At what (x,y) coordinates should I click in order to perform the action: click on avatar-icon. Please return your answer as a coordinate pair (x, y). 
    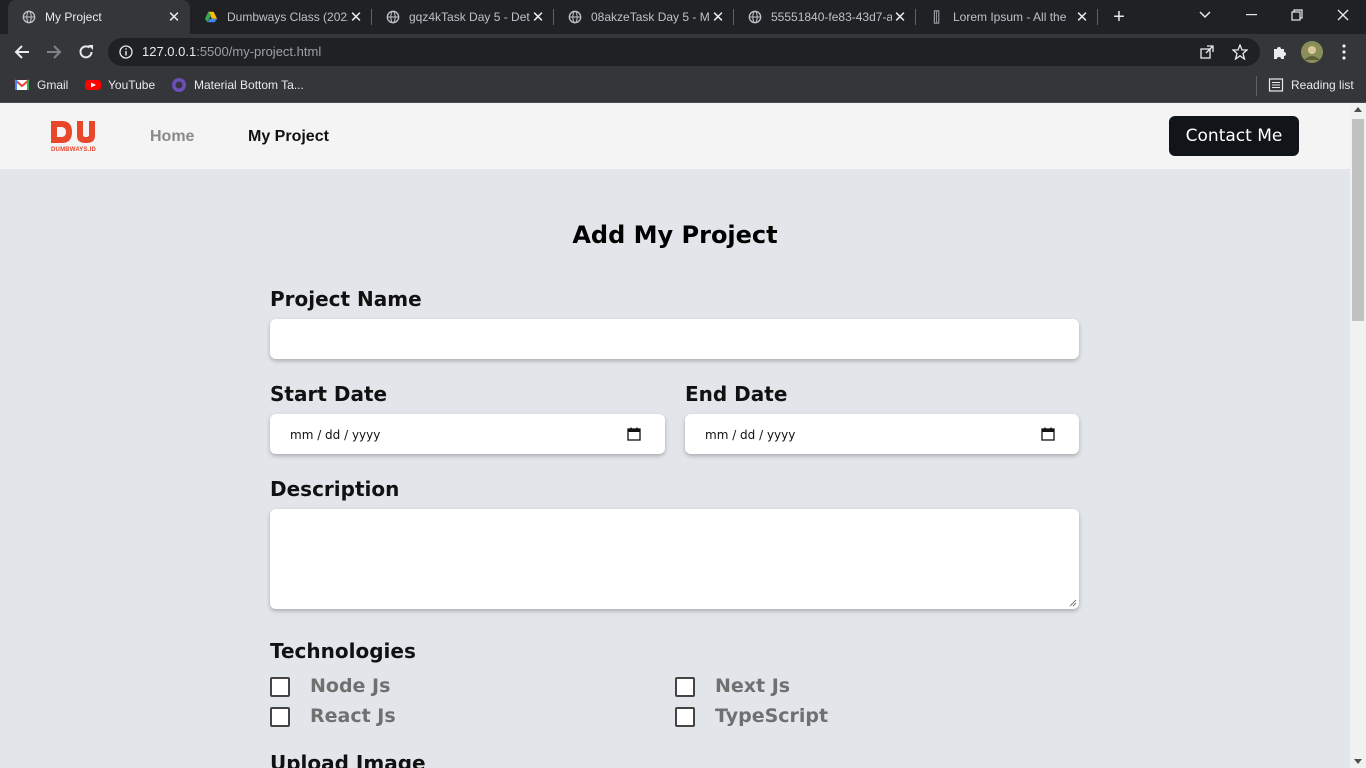
    Looking at the image, I should click on (1312, 52).